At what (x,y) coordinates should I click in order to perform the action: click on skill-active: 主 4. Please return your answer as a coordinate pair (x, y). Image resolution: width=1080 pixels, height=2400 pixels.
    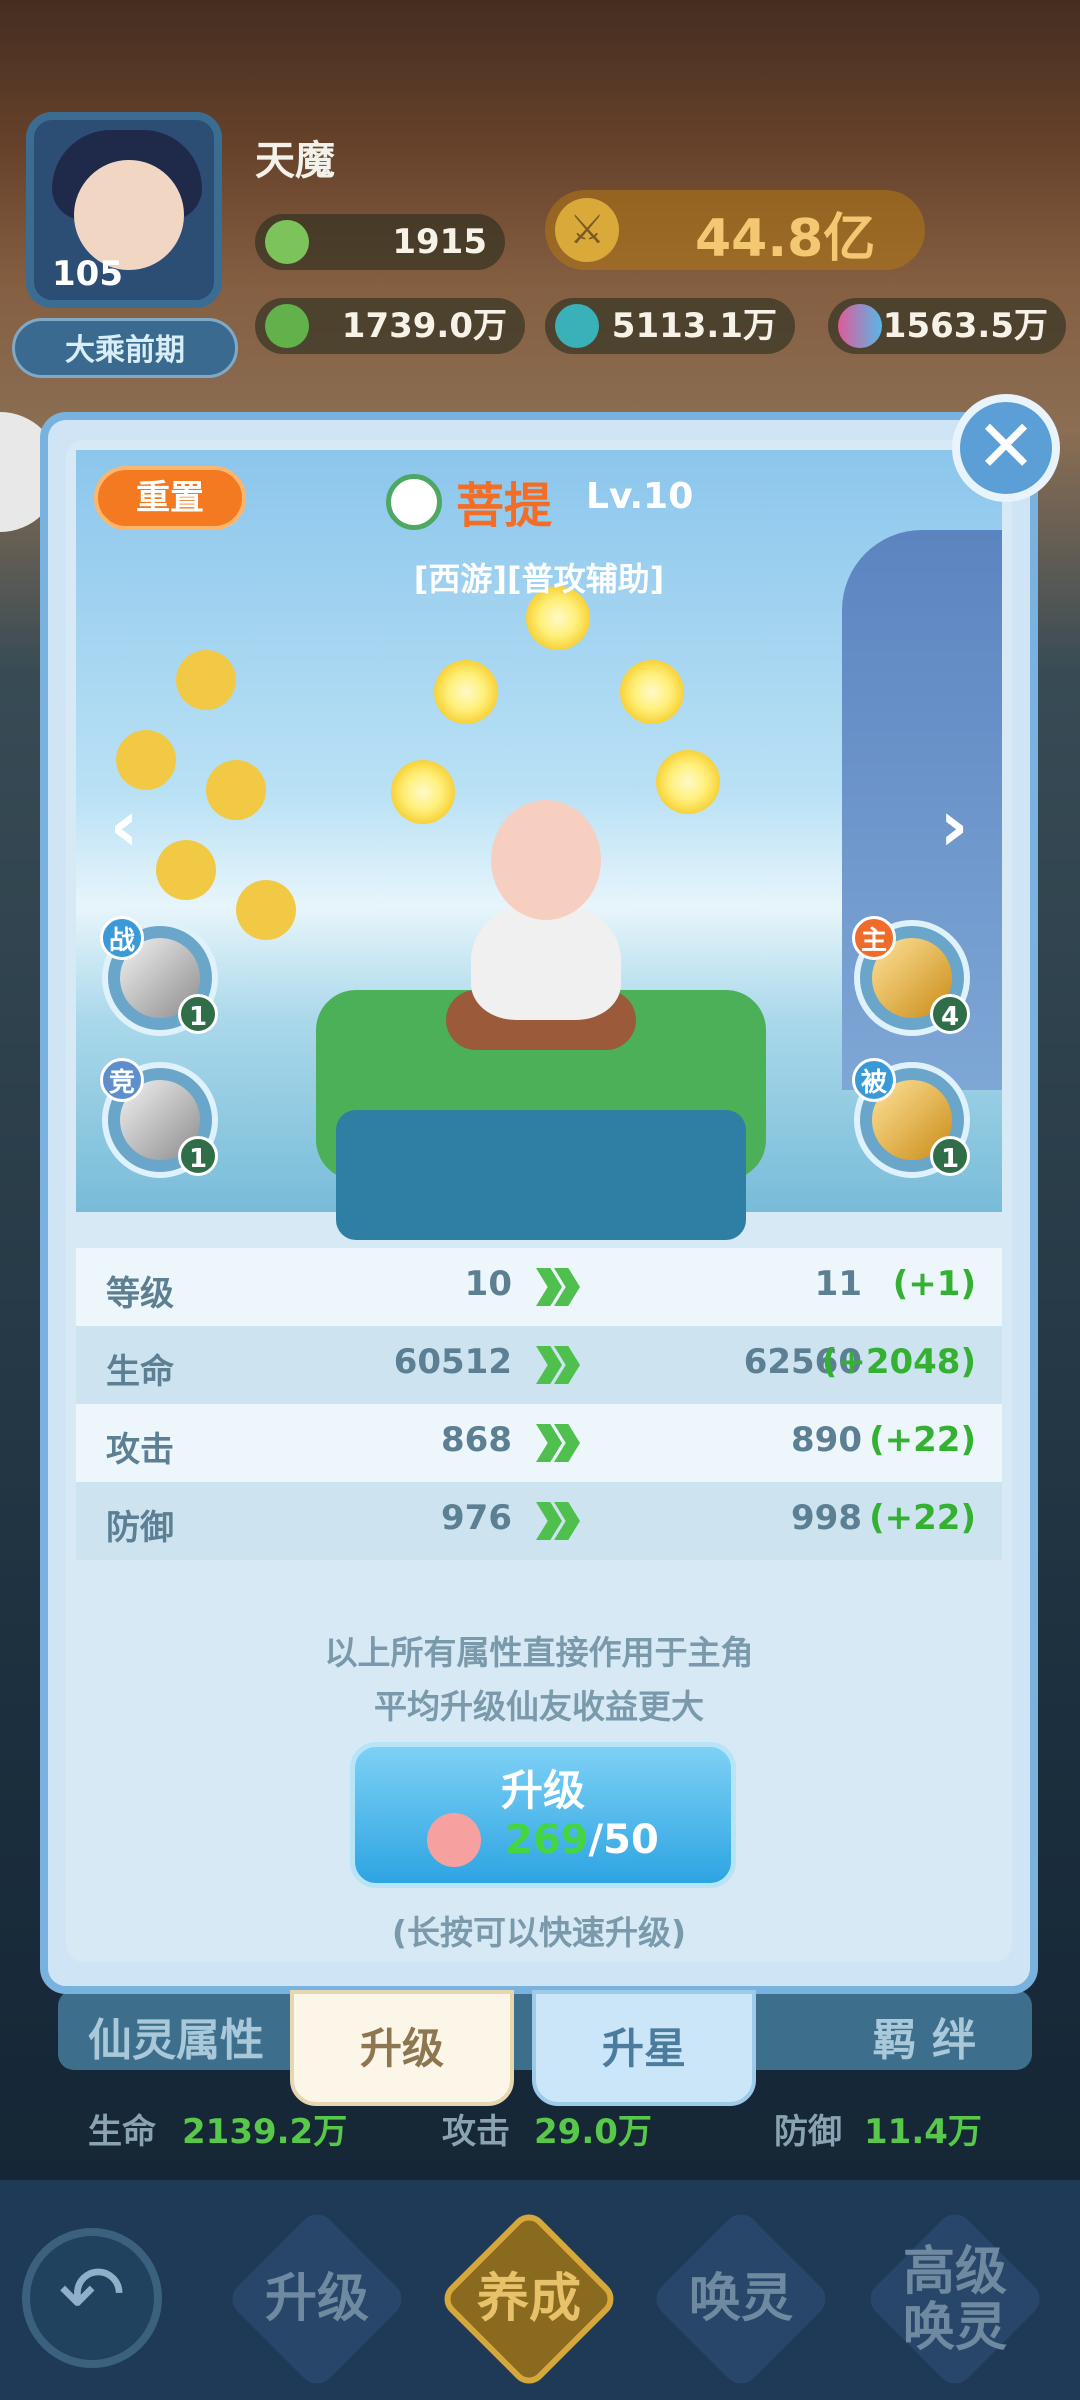
    Looking at the image, I should click on (911, 976).